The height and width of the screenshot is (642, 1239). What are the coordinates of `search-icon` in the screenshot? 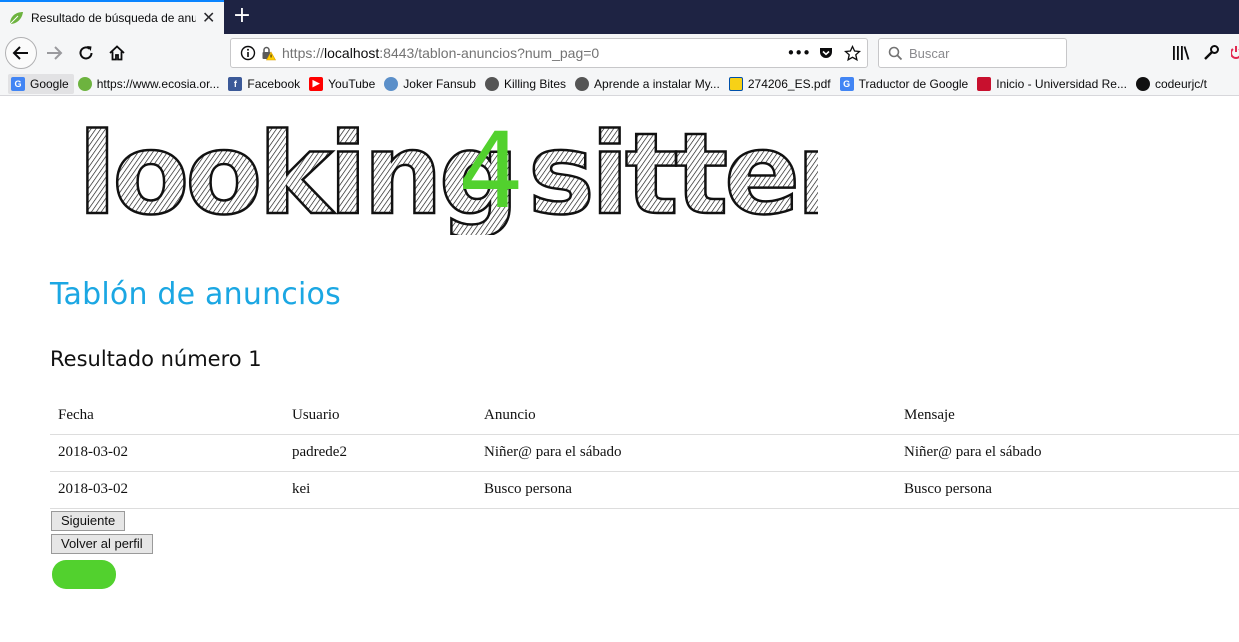 It's located at (895, 53).